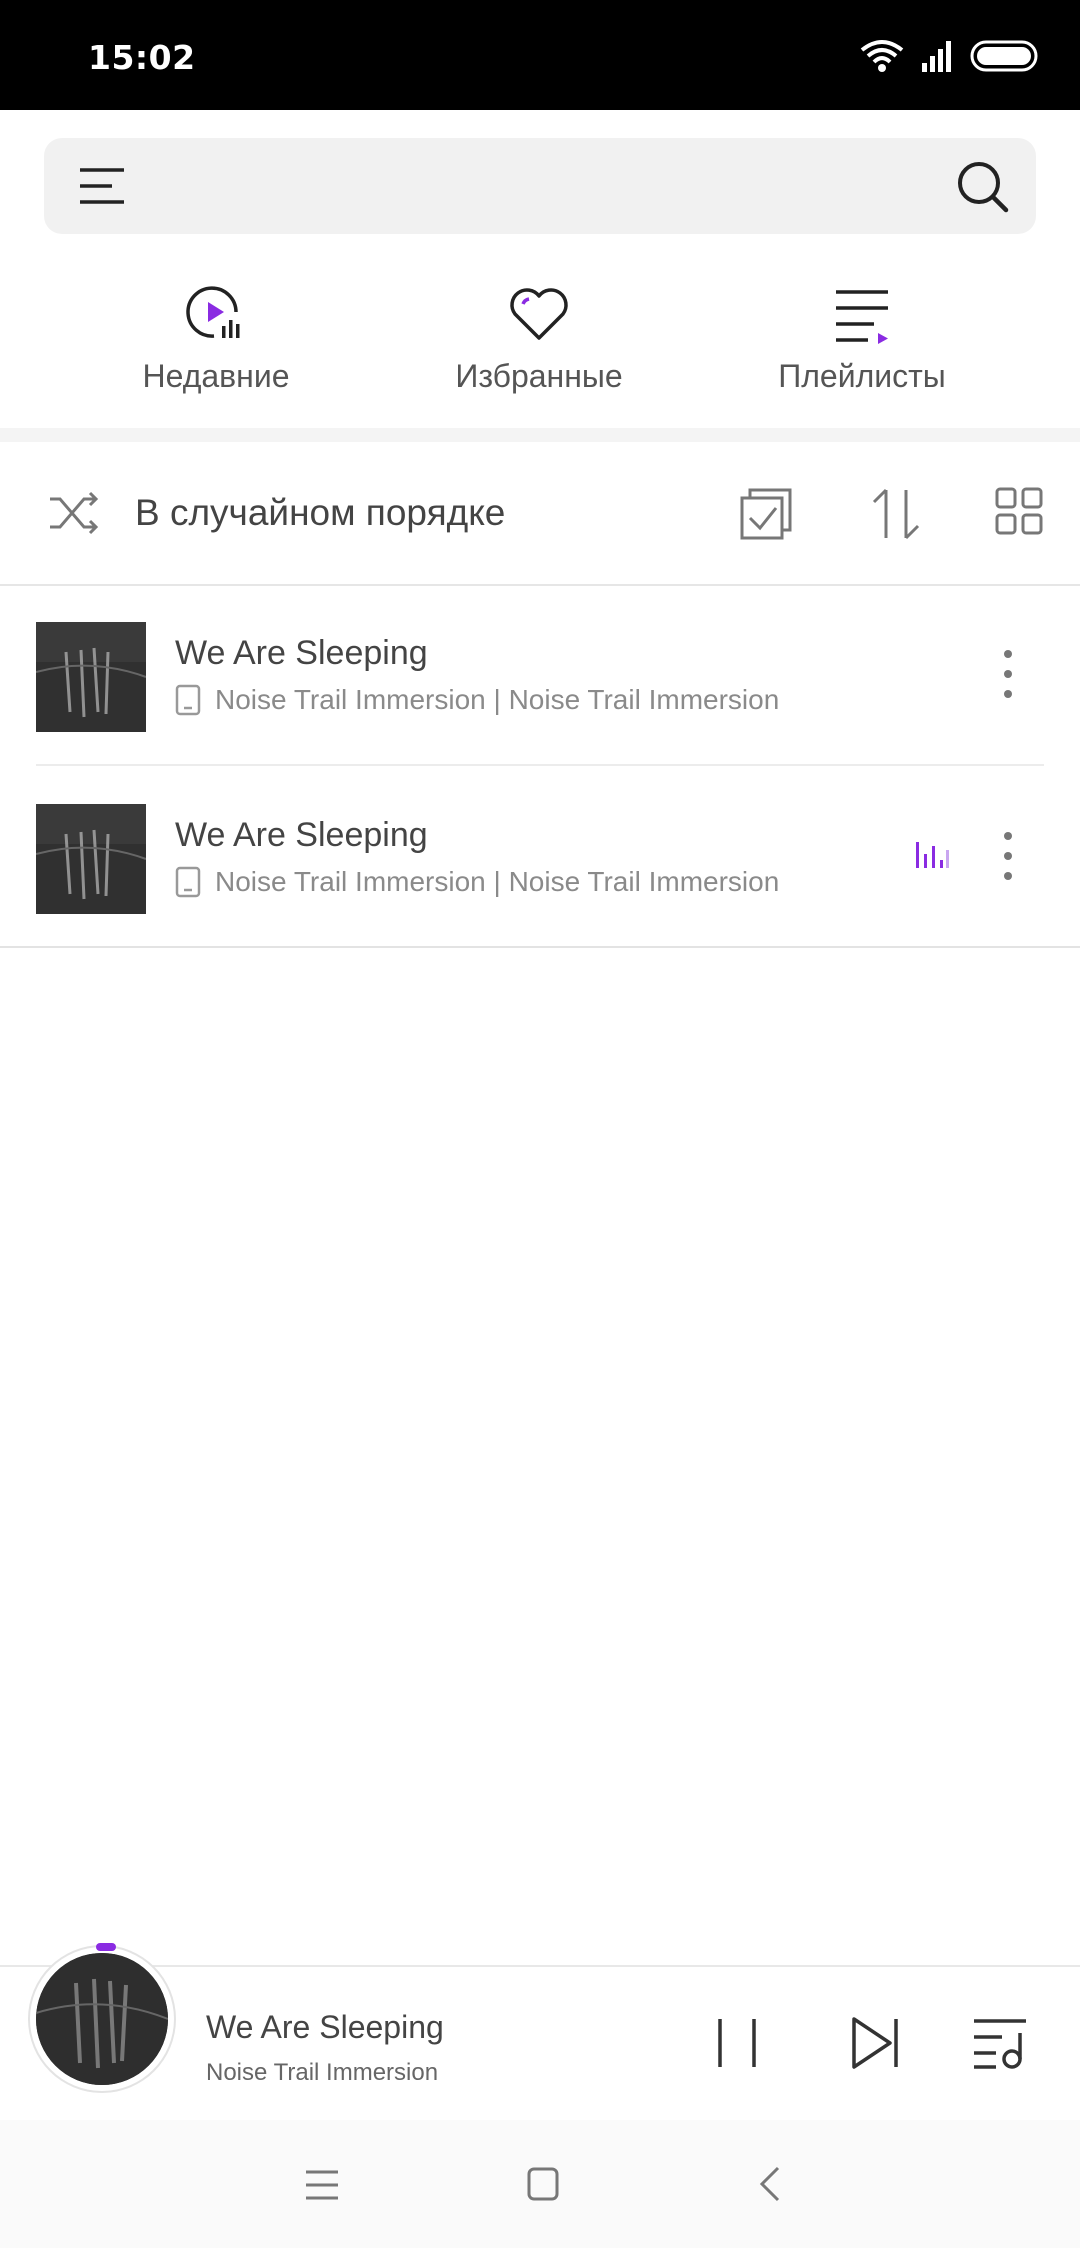 Image resolution: width=1080 pixels, height=2248 pixels. What do you see at coordinates (862, 376) in the screenshot?
I see `tab-playlists-label: Плейлисты` at bounding box center [862, 376].